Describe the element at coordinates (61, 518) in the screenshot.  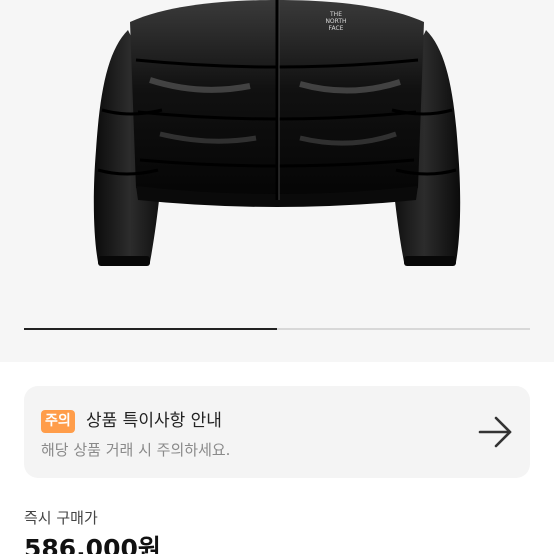
I see `price-label: 즉시 구매가` at that location.